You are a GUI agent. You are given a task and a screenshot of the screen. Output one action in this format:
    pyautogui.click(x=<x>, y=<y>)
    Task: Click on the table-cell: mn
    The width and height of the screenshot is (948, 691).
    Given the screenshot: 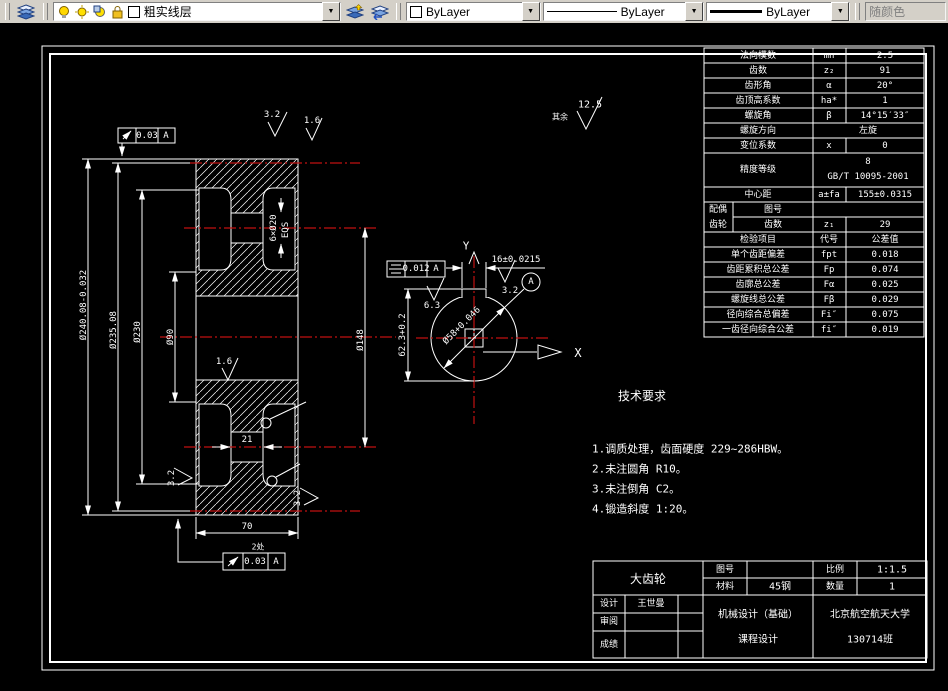 What is the action you would take?
    pyautogui.click(x=829, y=56)
    